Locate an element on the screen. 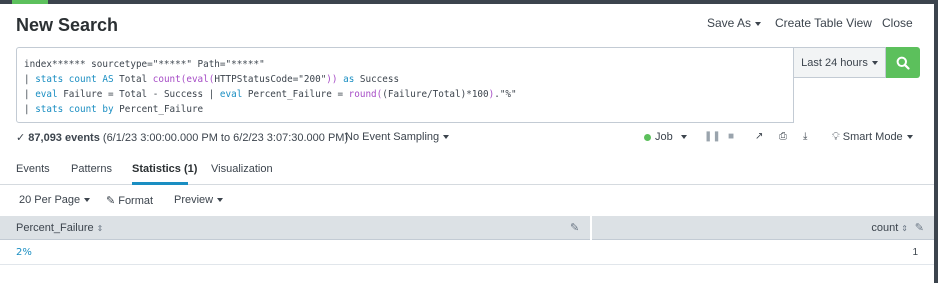 The width and height of the screenshot is (938, 283). function-name: count(eval( is located at coordinates (183, 79).